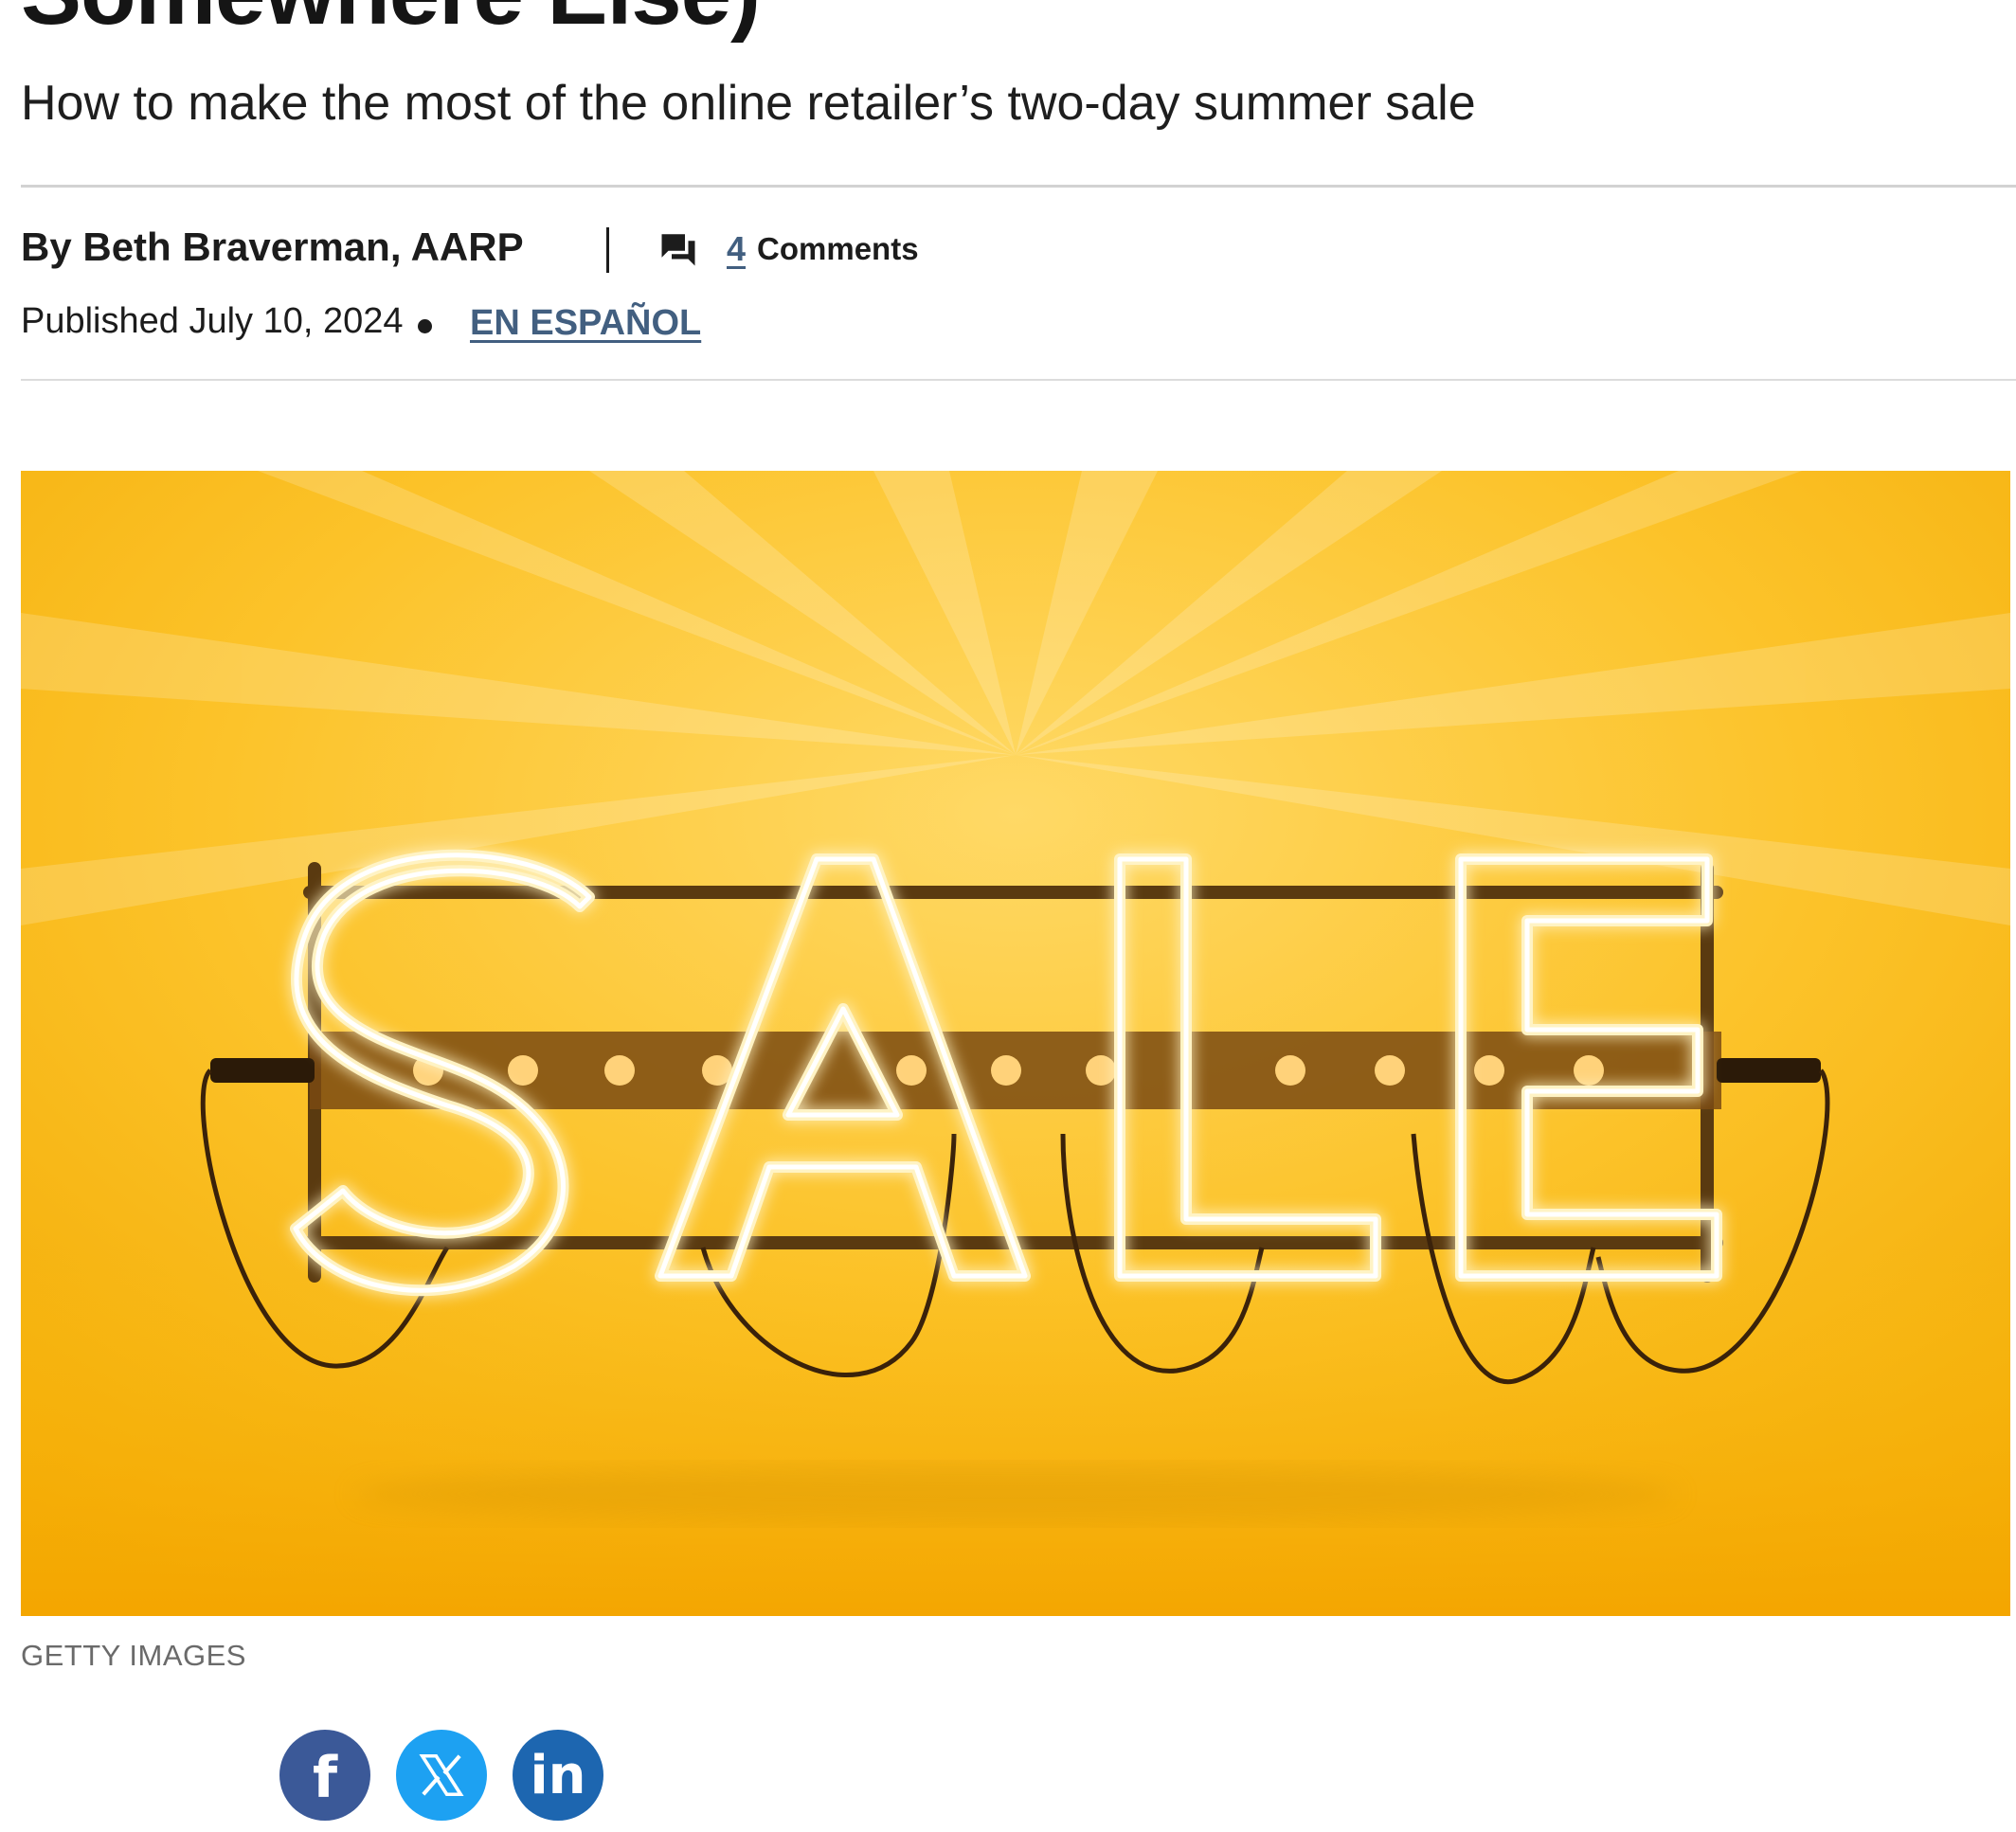 The image size is (2016, 1832). What do you see at coordinates (678, 250) in the screenshot?
I see `comments-icon` at bounding box center [678, 250].